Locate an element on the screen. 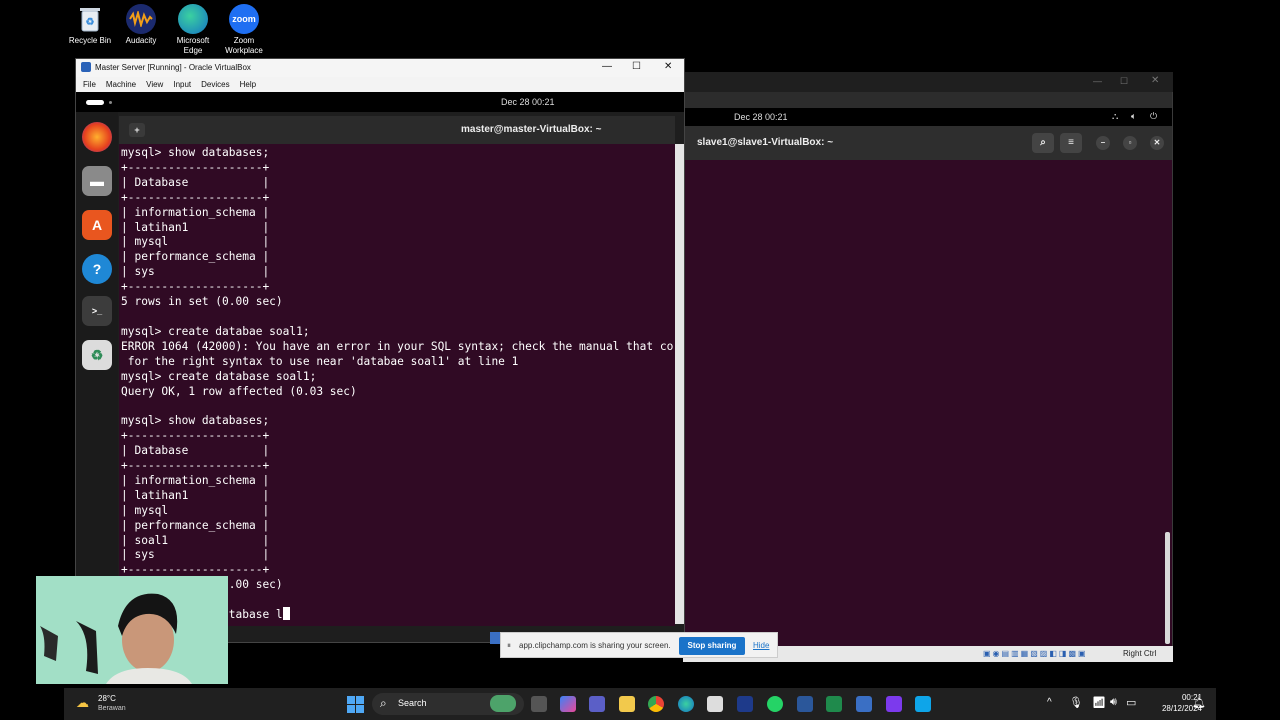  firefox-icon is located at coordinates (97, 137).